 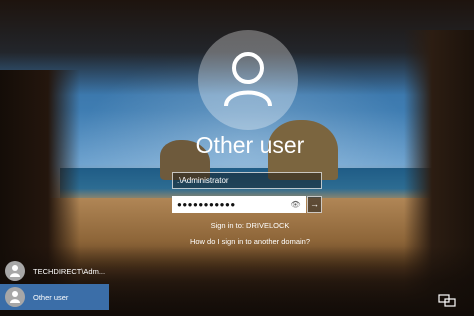 I want to click on submit-button: →, so click(x=314, y=204).